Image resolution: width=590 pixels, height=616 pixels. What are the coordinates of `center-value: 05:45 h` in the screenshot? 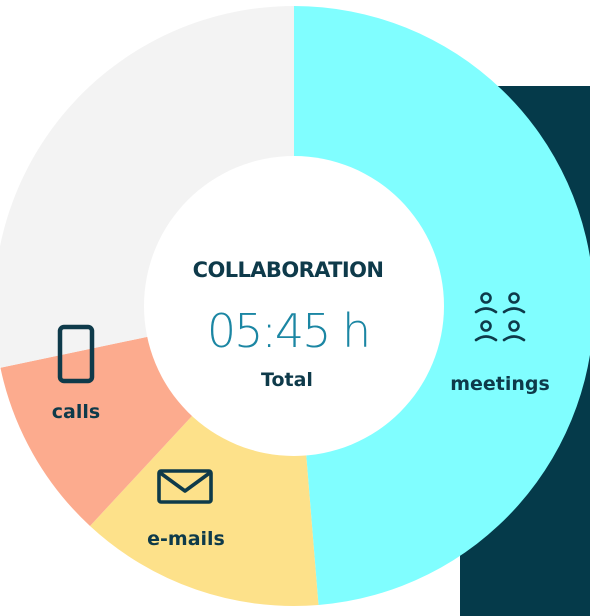 It's located at (288, 331).